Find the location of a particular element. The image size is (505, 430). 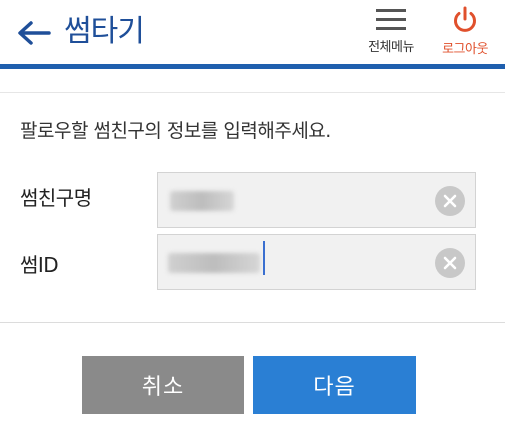

logout-button: 로그아웃 is located at coordinates (465, 34).